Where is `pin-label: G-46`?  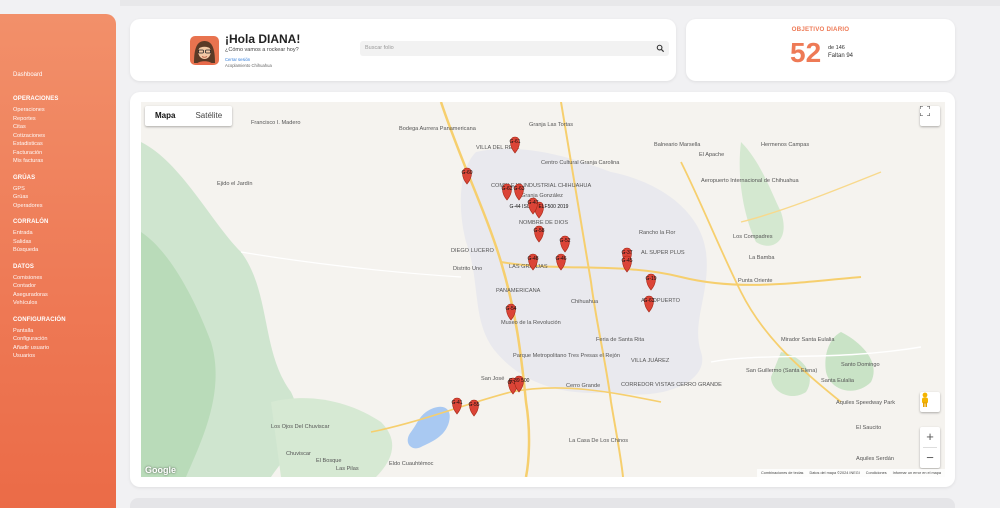
pin-label: G-46 is located at coordinates (560, 259).